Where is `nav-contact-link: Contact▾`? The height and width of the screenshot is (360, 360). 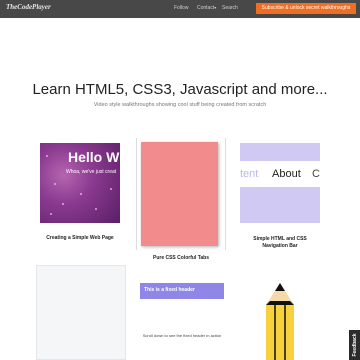 nav-contact-link: Contact▾ is located at coordinates (206, 8).